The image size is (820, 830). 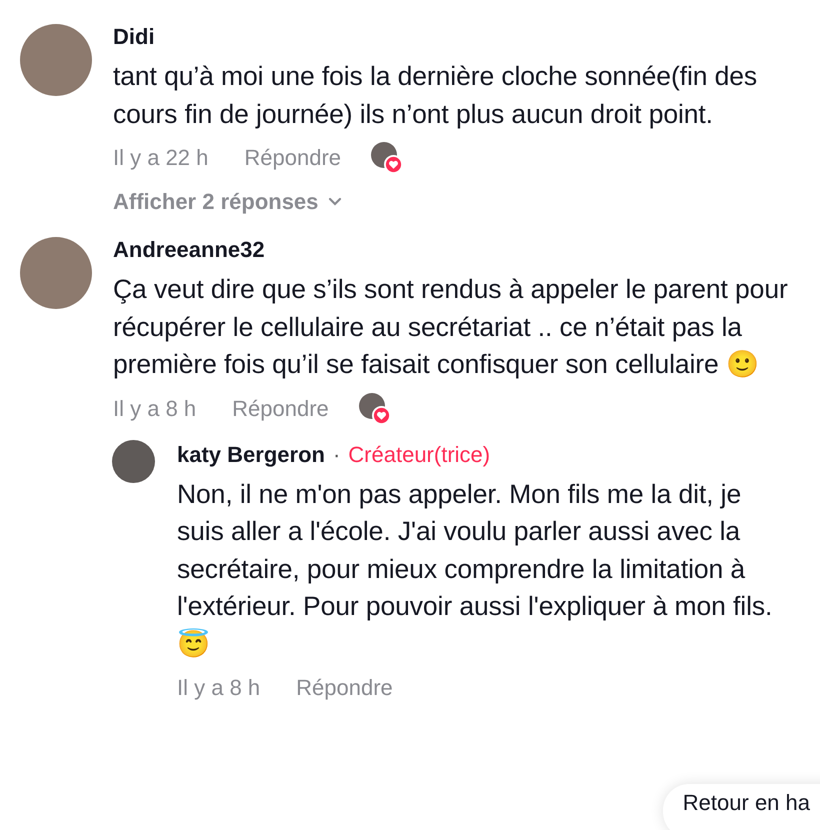 I want to click on comment-text: Ça veut dire que s’ils sont rendus à appeler le parent pour récupérer le cellulaire au secrétariat .. ce n’était pas la première fois qu’il se faisait confisquer son cellulaire 🙂, so click(x=451, y=327).